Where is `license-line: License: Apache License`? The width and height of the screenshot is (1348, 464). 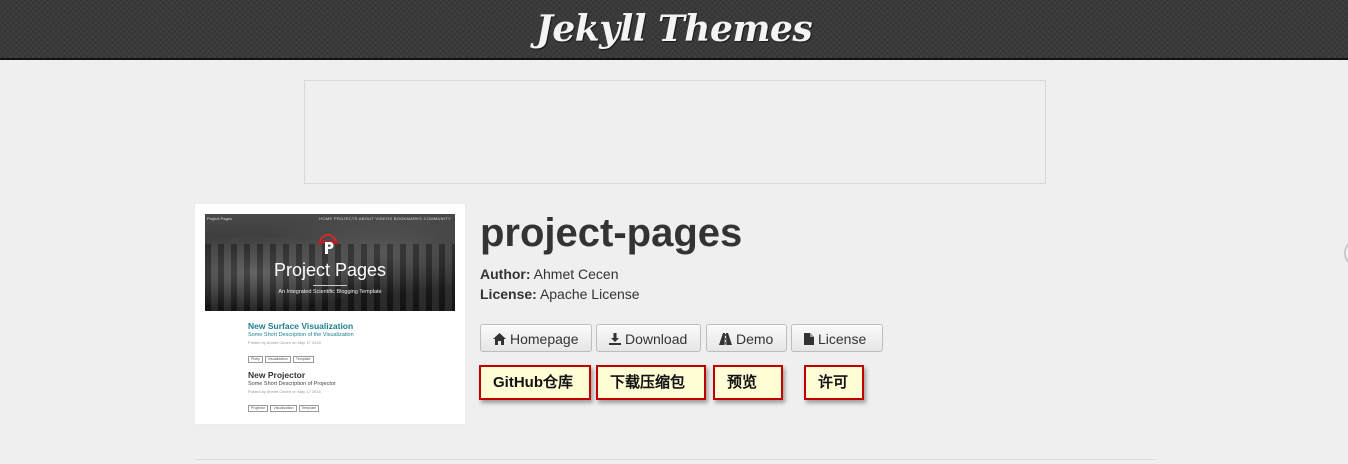
license-line: License: Apache License is located at coordinates (611, 294).